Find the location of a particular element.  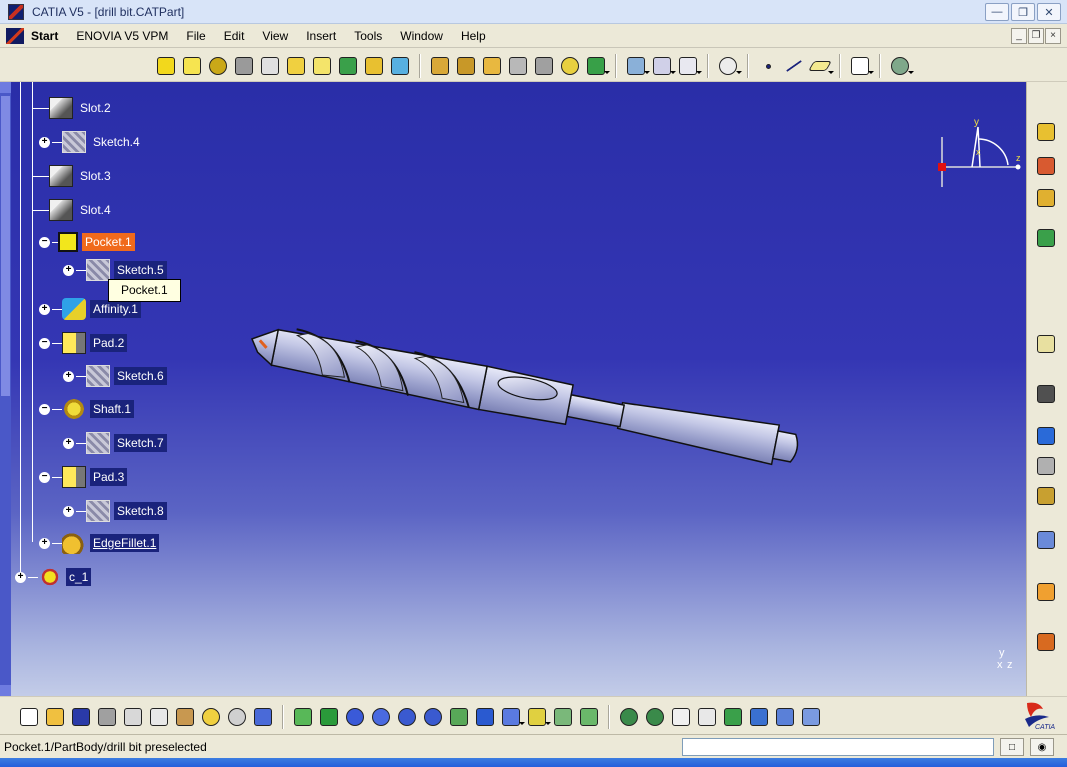

rib-icon is located at coordinates (296, 66).